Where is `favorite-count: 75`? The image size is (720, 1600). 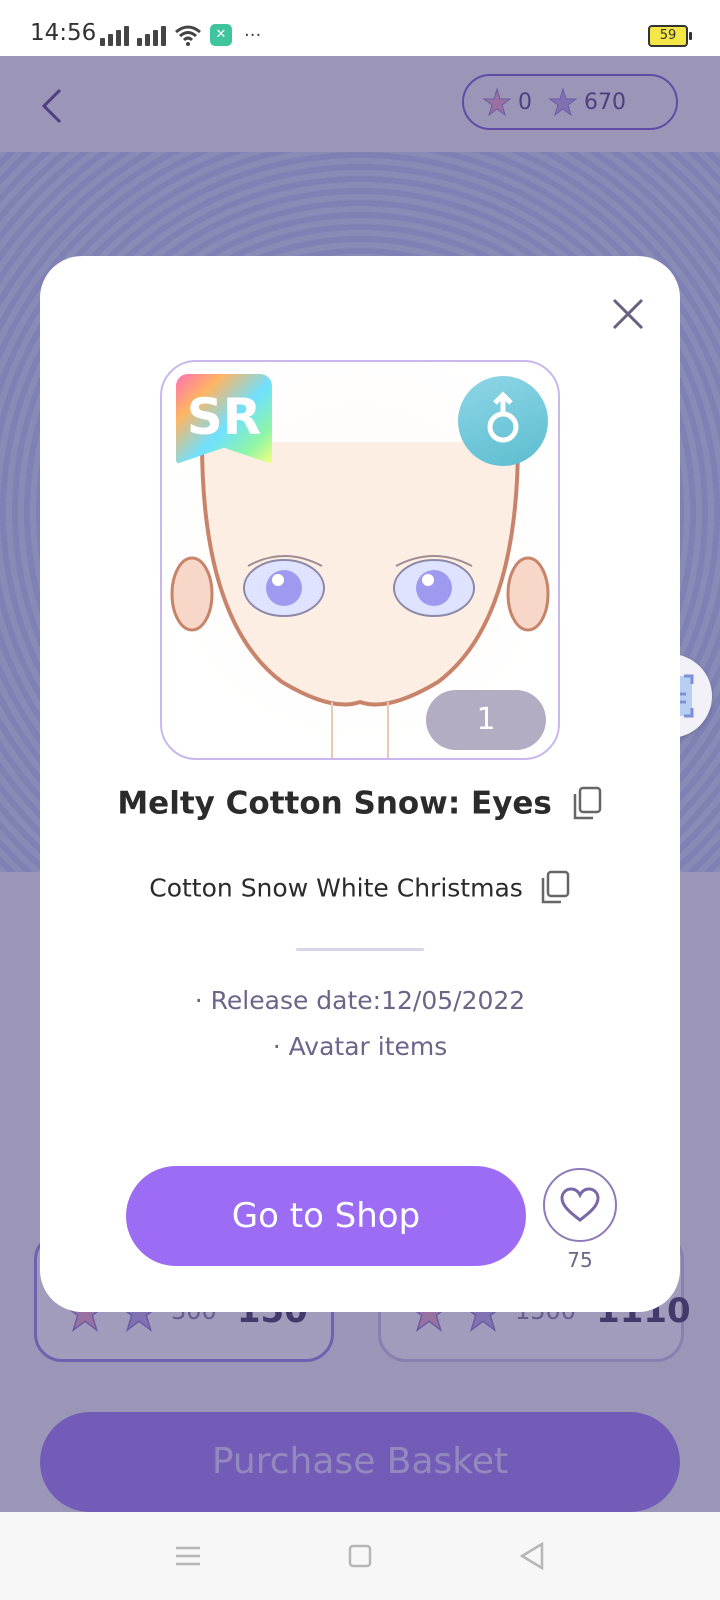
favorite-count: 75 is located at coordinates (580, 1260).